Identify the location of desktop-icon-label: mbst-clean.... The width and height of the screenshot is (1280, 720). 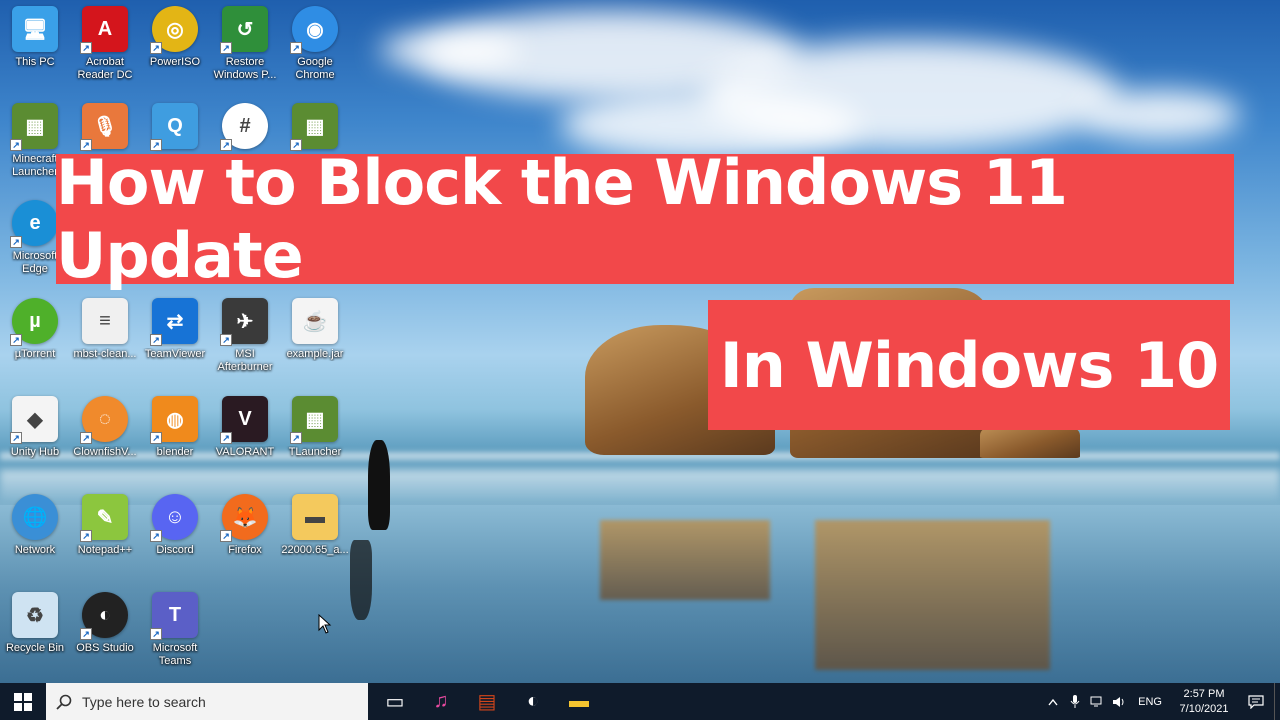
(105, 354).